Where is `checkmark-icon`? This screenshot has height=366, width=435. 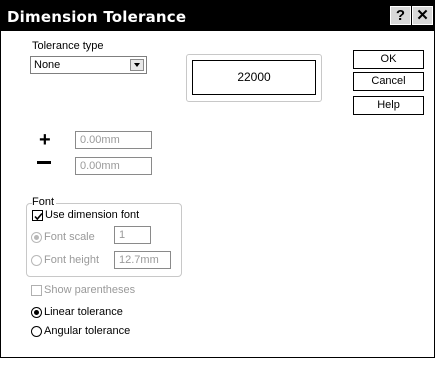 checkmark-icon is located at coordinates (38, 216).